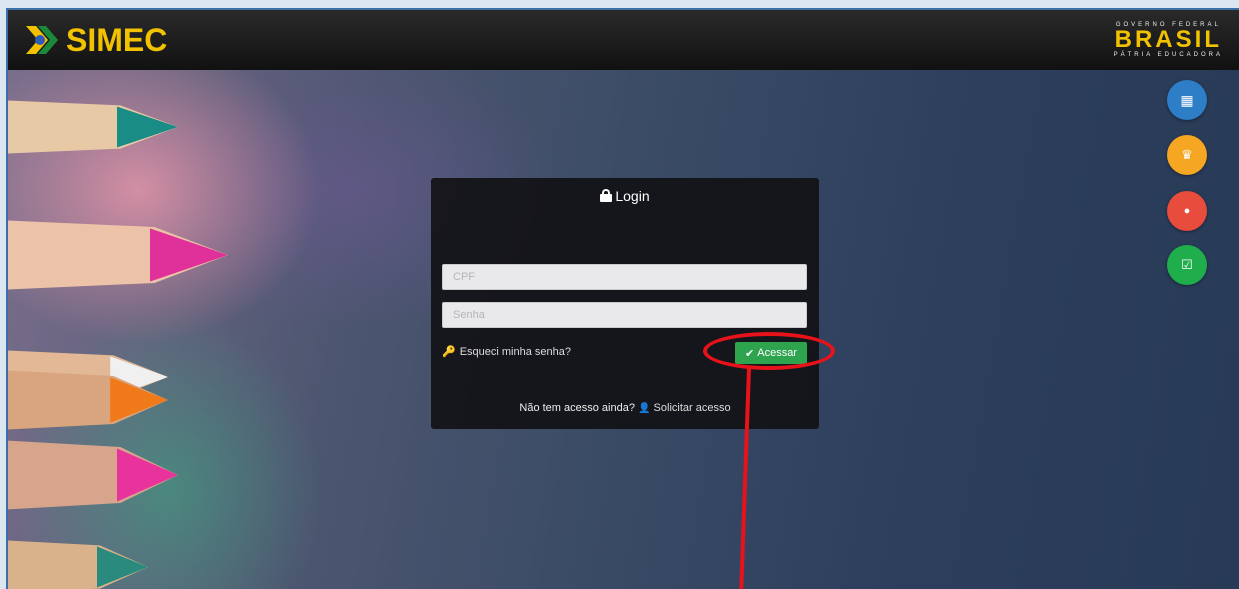 The image size is (1239, 589). Describe the element at coordinates (42, 40) in the screenshot. I see `simec-arrow-icon` at that location.